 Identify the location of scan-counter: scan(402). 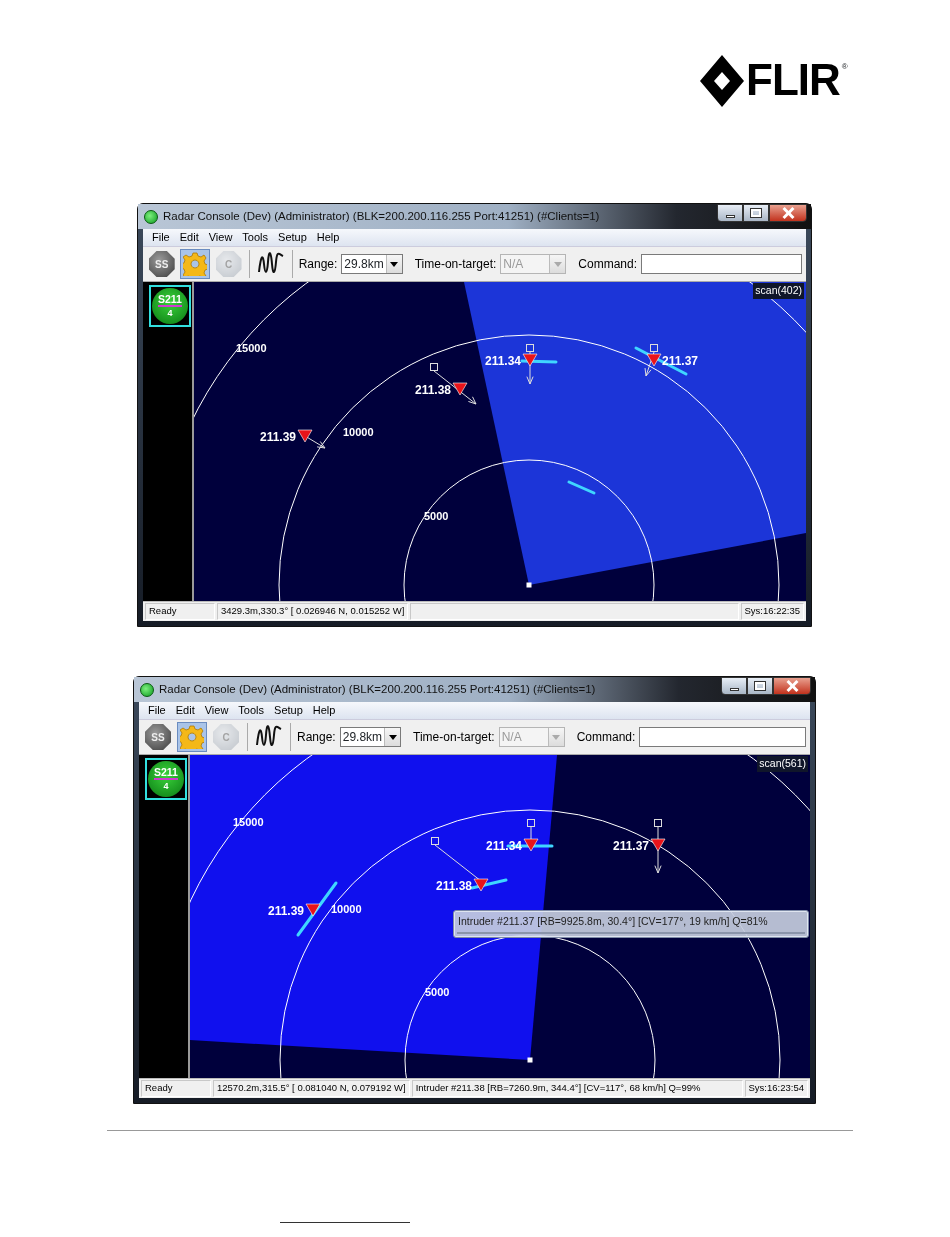
(778, 291).